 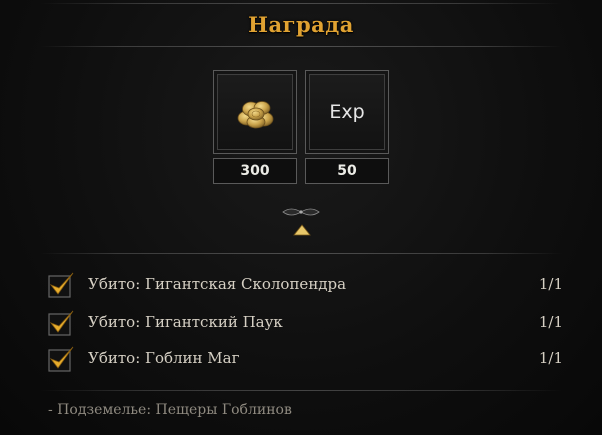 What do you see at coordinates (255, 171) in the screenshot?
I see `reward-quantity-gold: 300` at bounding box center [255, 171].